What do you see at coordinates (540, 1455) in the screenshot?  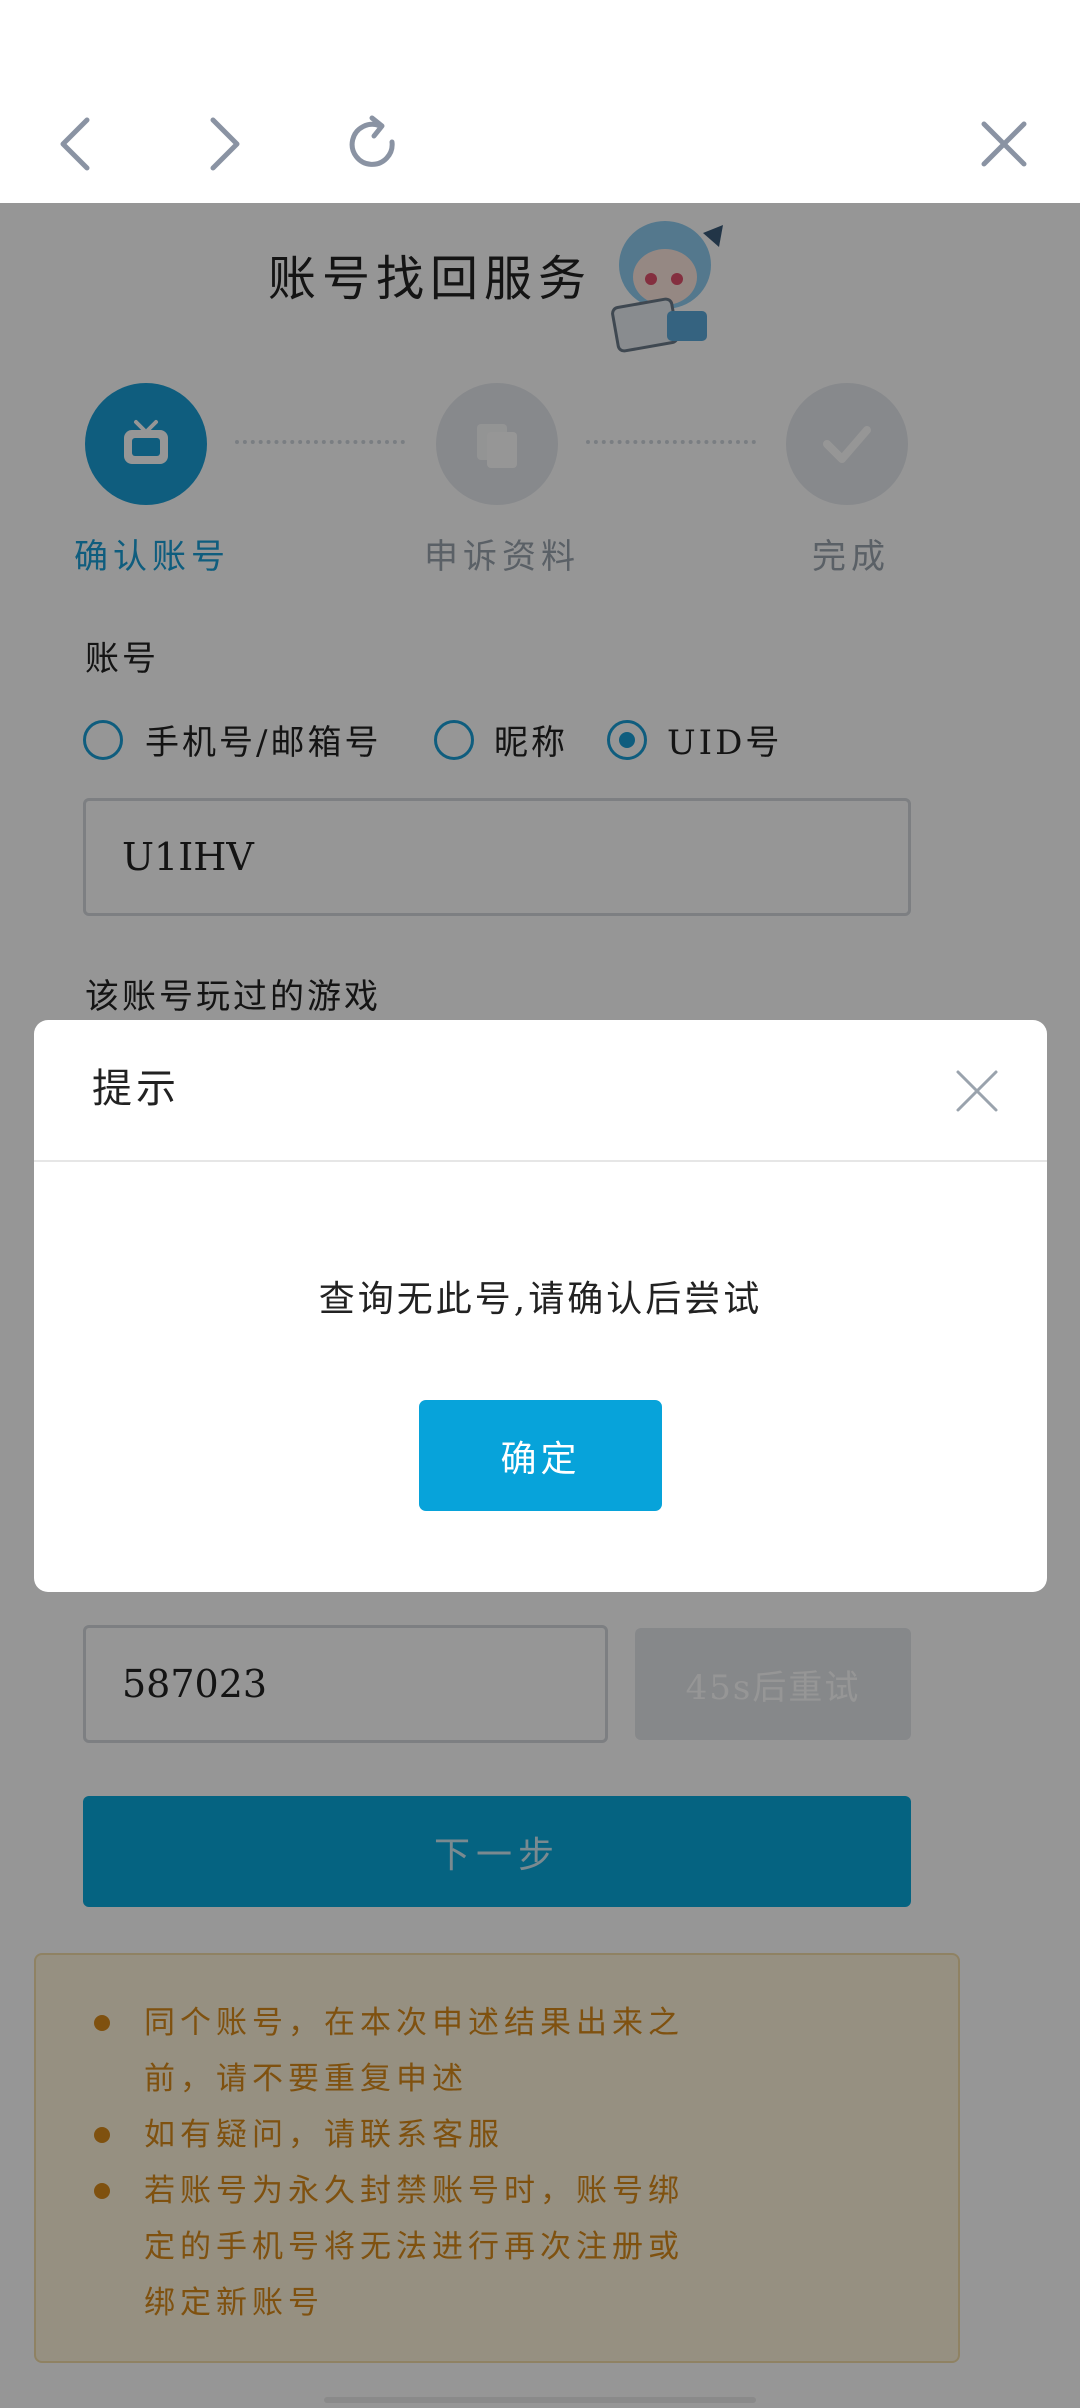 I see `confirm-button: 确定` at bounding box center [540, 1455].